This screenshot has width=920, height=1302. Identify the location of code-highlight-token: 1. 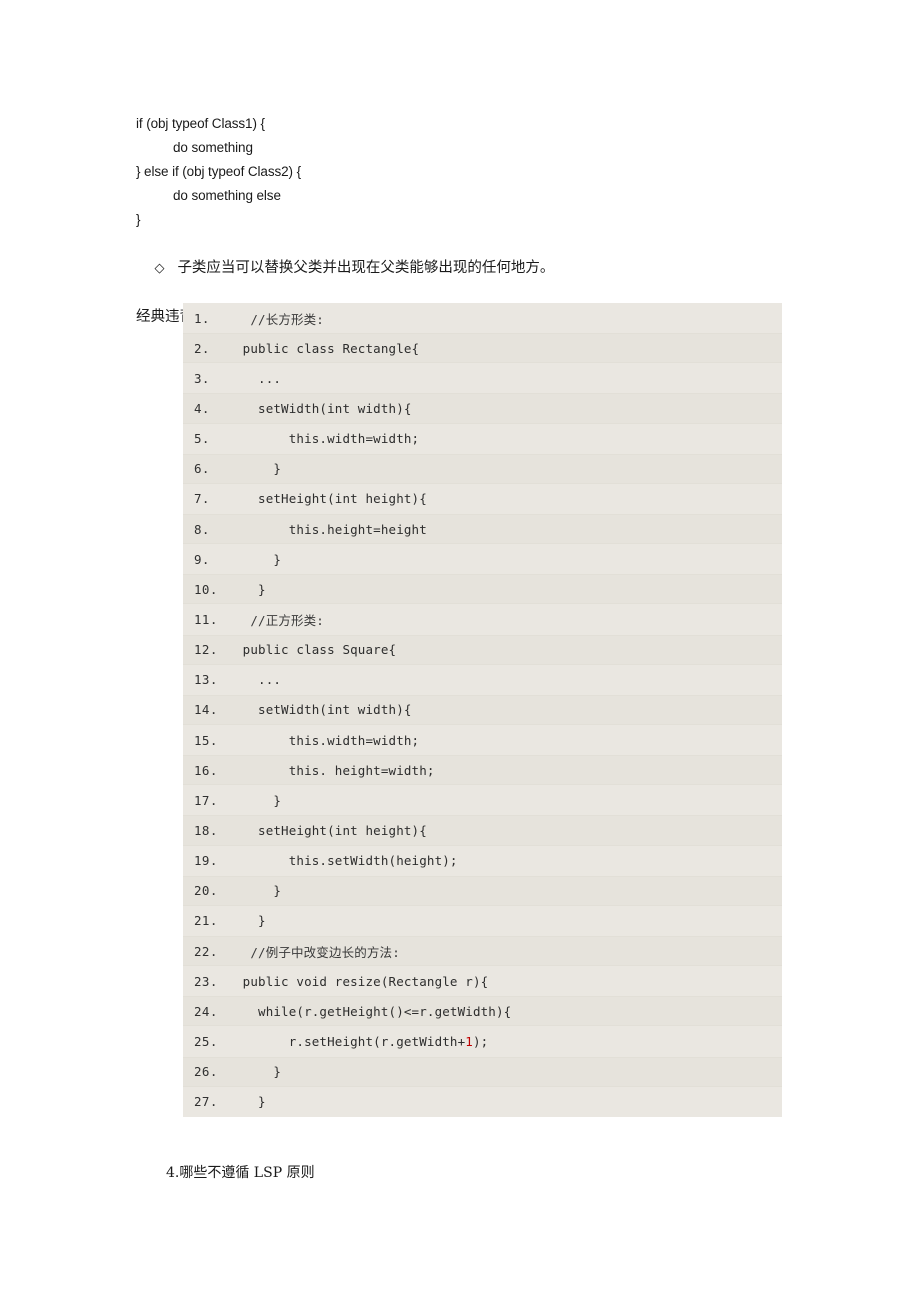
(469, 1041).